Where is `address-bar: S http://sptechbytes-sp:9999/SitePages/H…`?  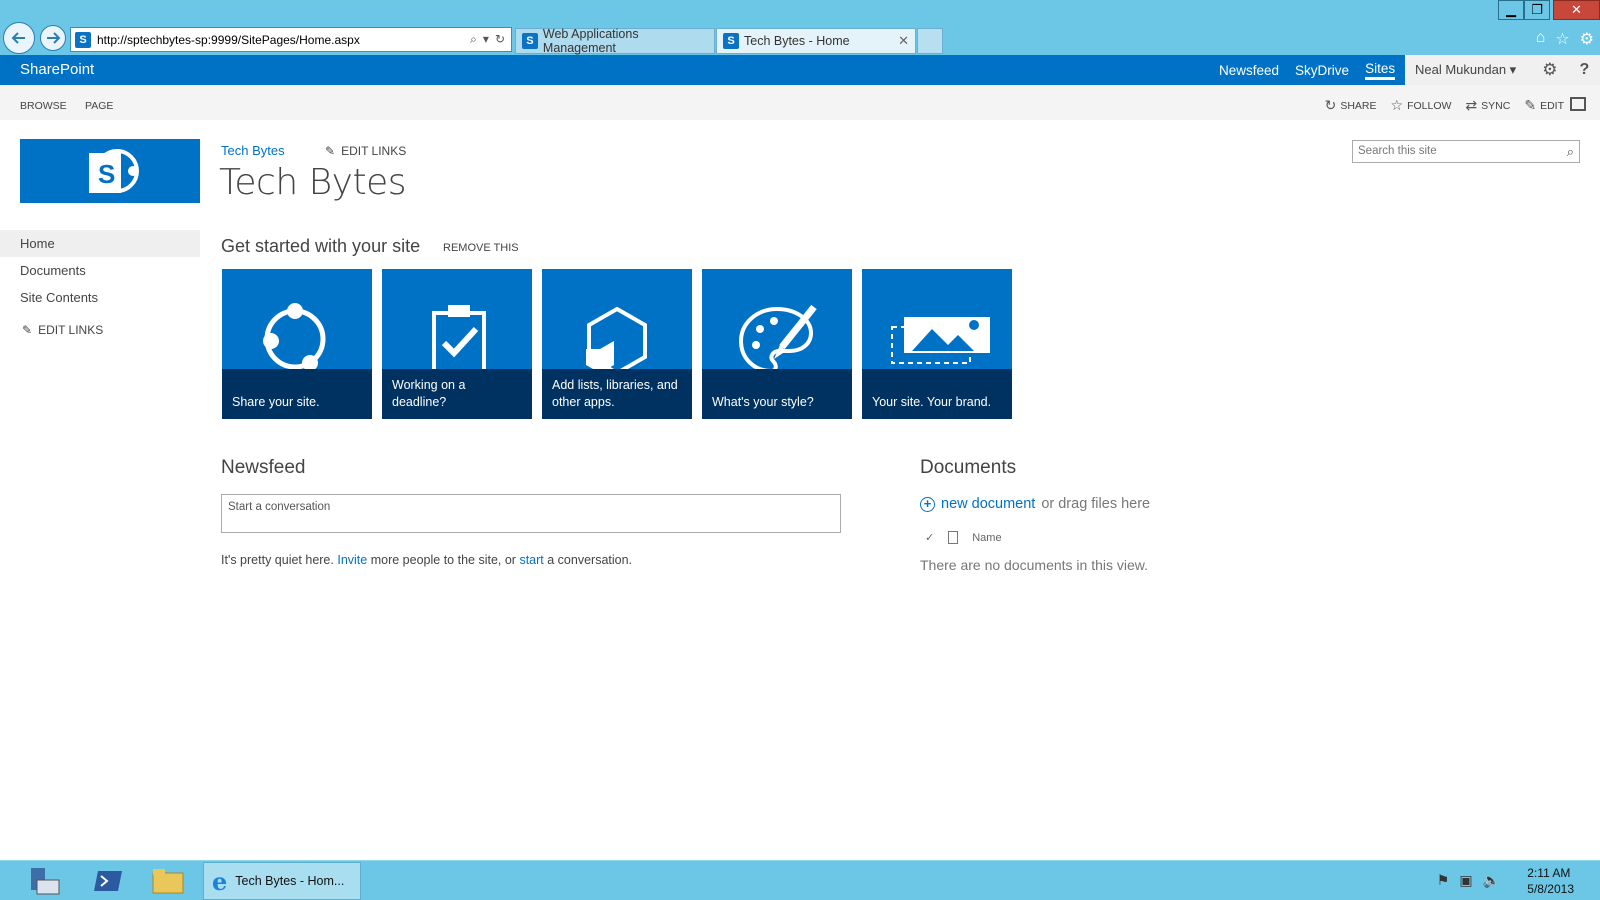
address-bar: S http://sptechbytes-sp:9999/SitePages/H… is located at coordinates (291, 39).